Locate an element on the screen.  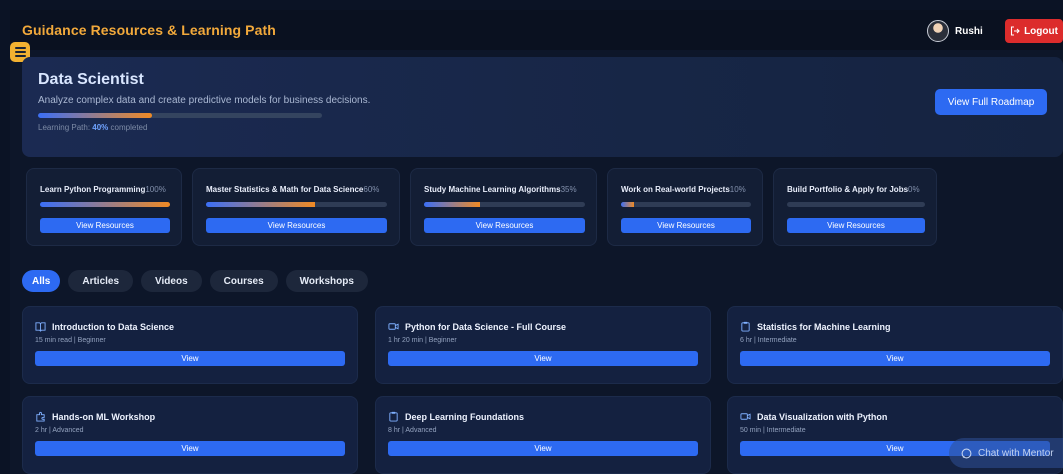
resource-meta: 8 hr | Advanced is located at coordinates (412, 430).